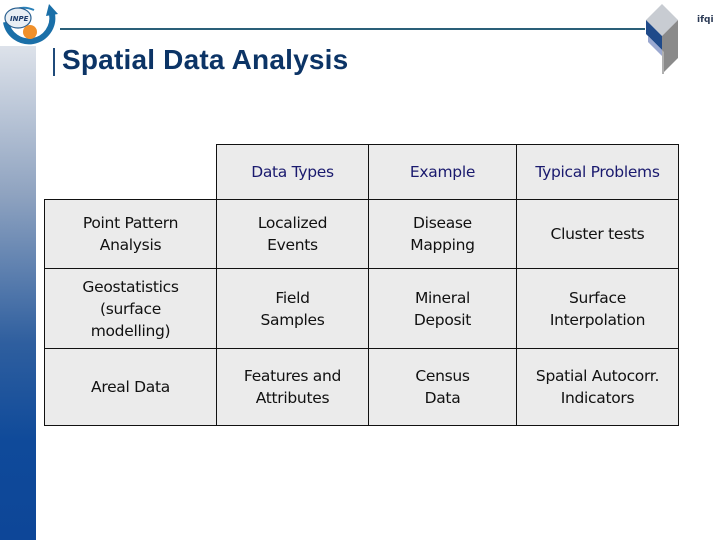 This screenshot has width=720, height=540. I want to click on row-label-areal-data: Areal Data, so click(130, 387).